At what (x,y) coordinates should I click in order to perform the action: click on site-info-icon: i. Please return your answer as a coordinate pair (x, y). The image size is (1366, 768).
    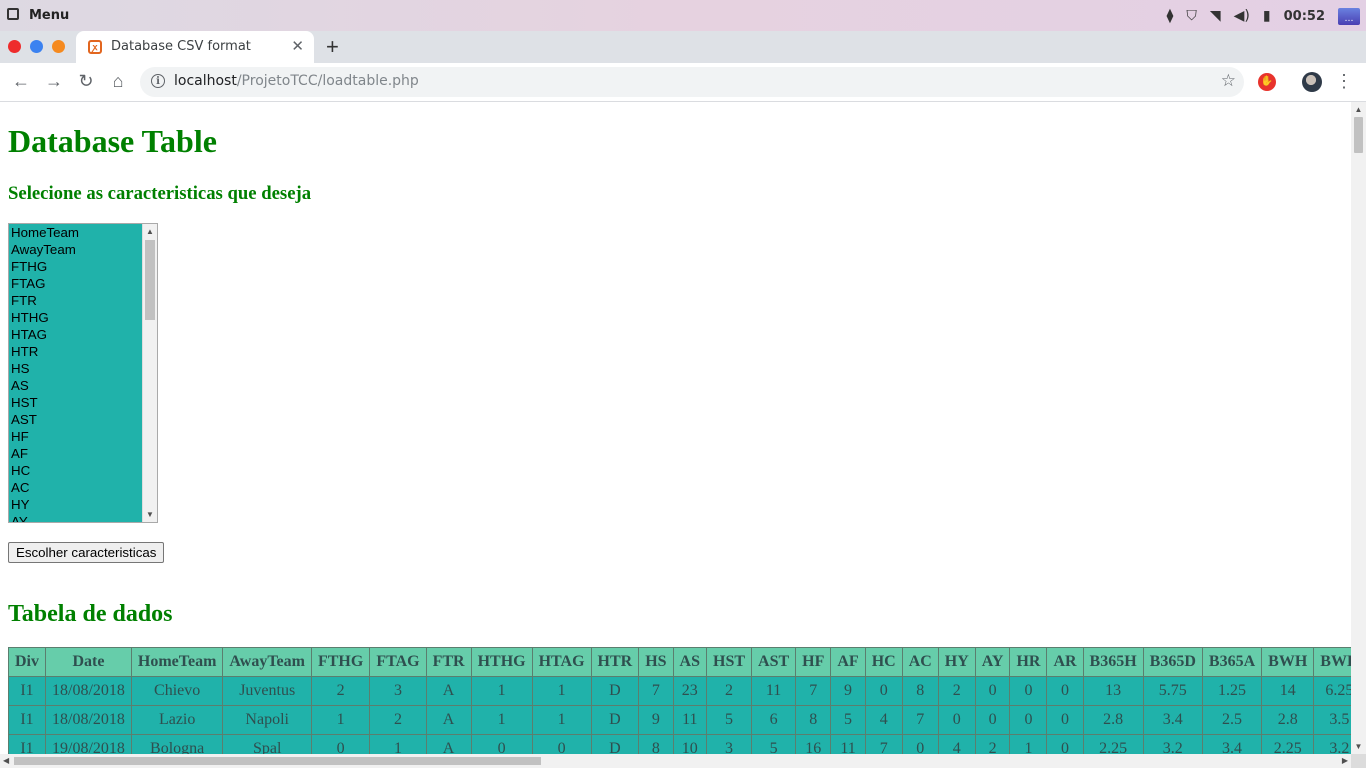
    Looking at the image, I should click on (158, 81).